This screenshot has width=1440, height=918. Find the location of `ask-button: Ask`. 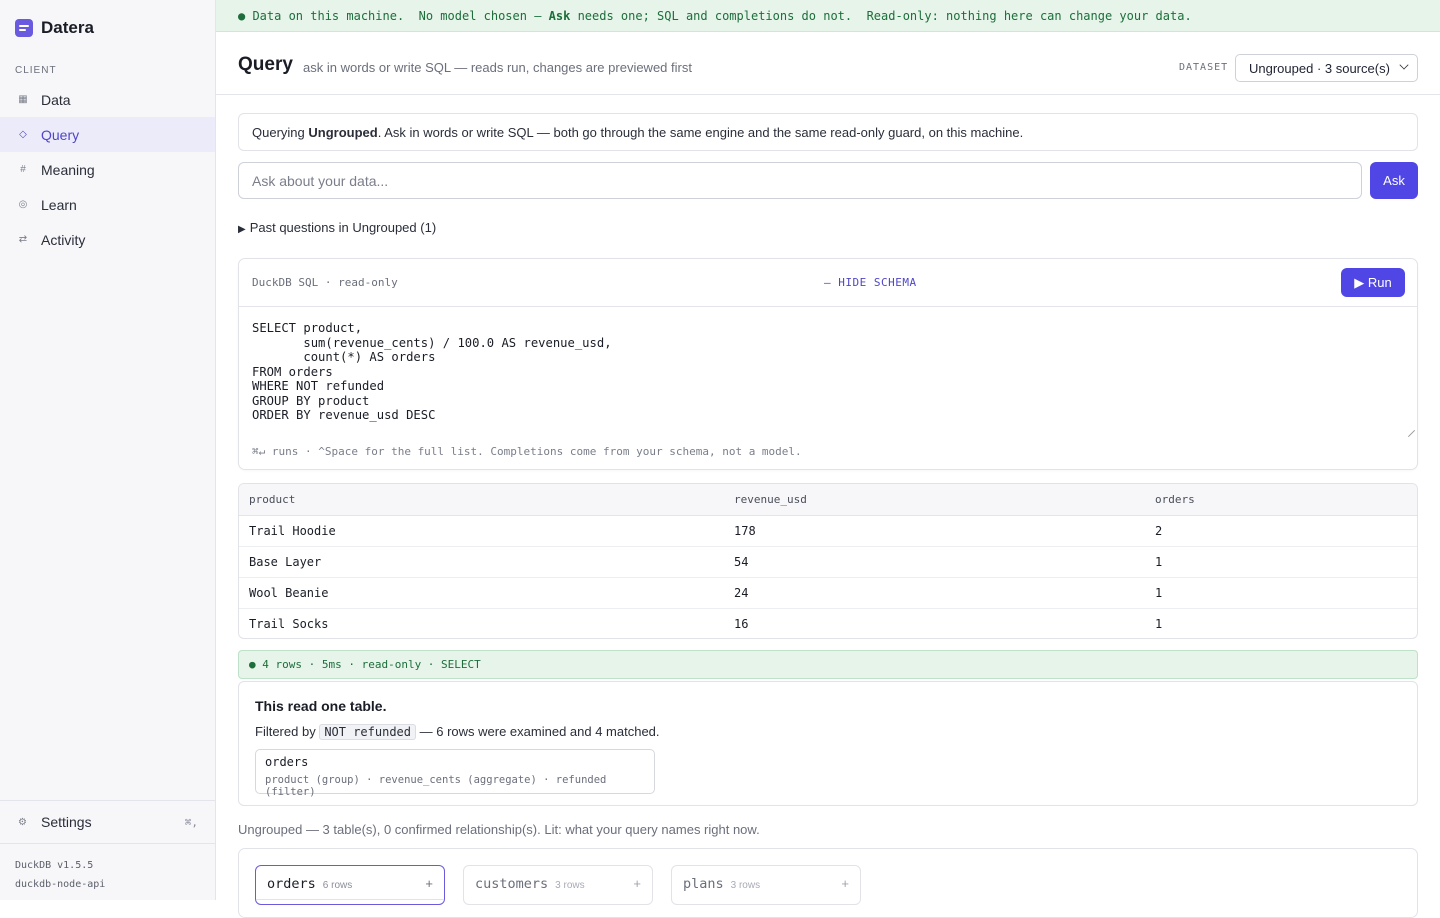

ask-button: Ask is located at coordinates (1394, 180).